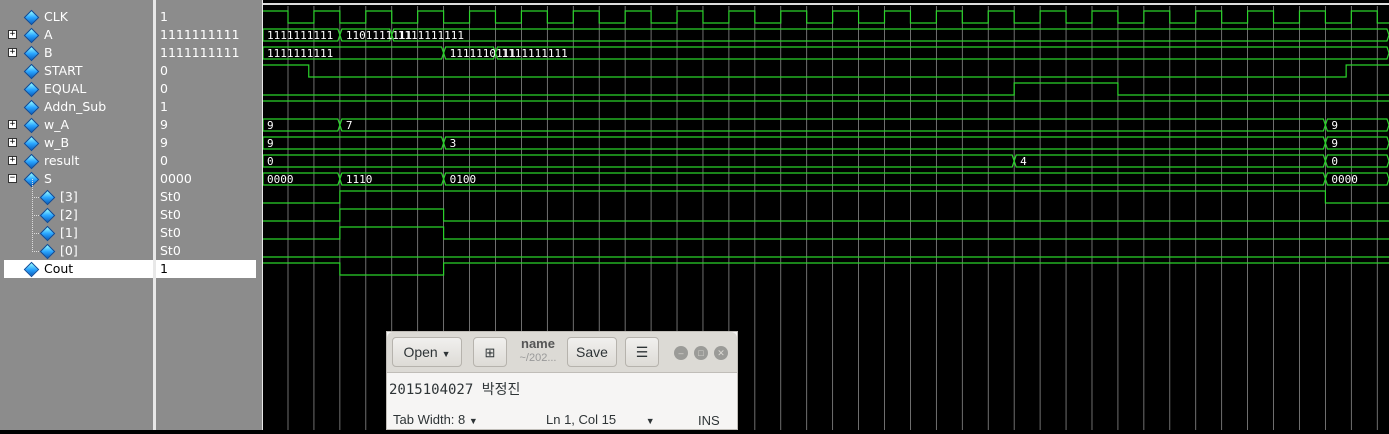  I want to click on signal-row-w_B: + w_B, so click(76, 143).